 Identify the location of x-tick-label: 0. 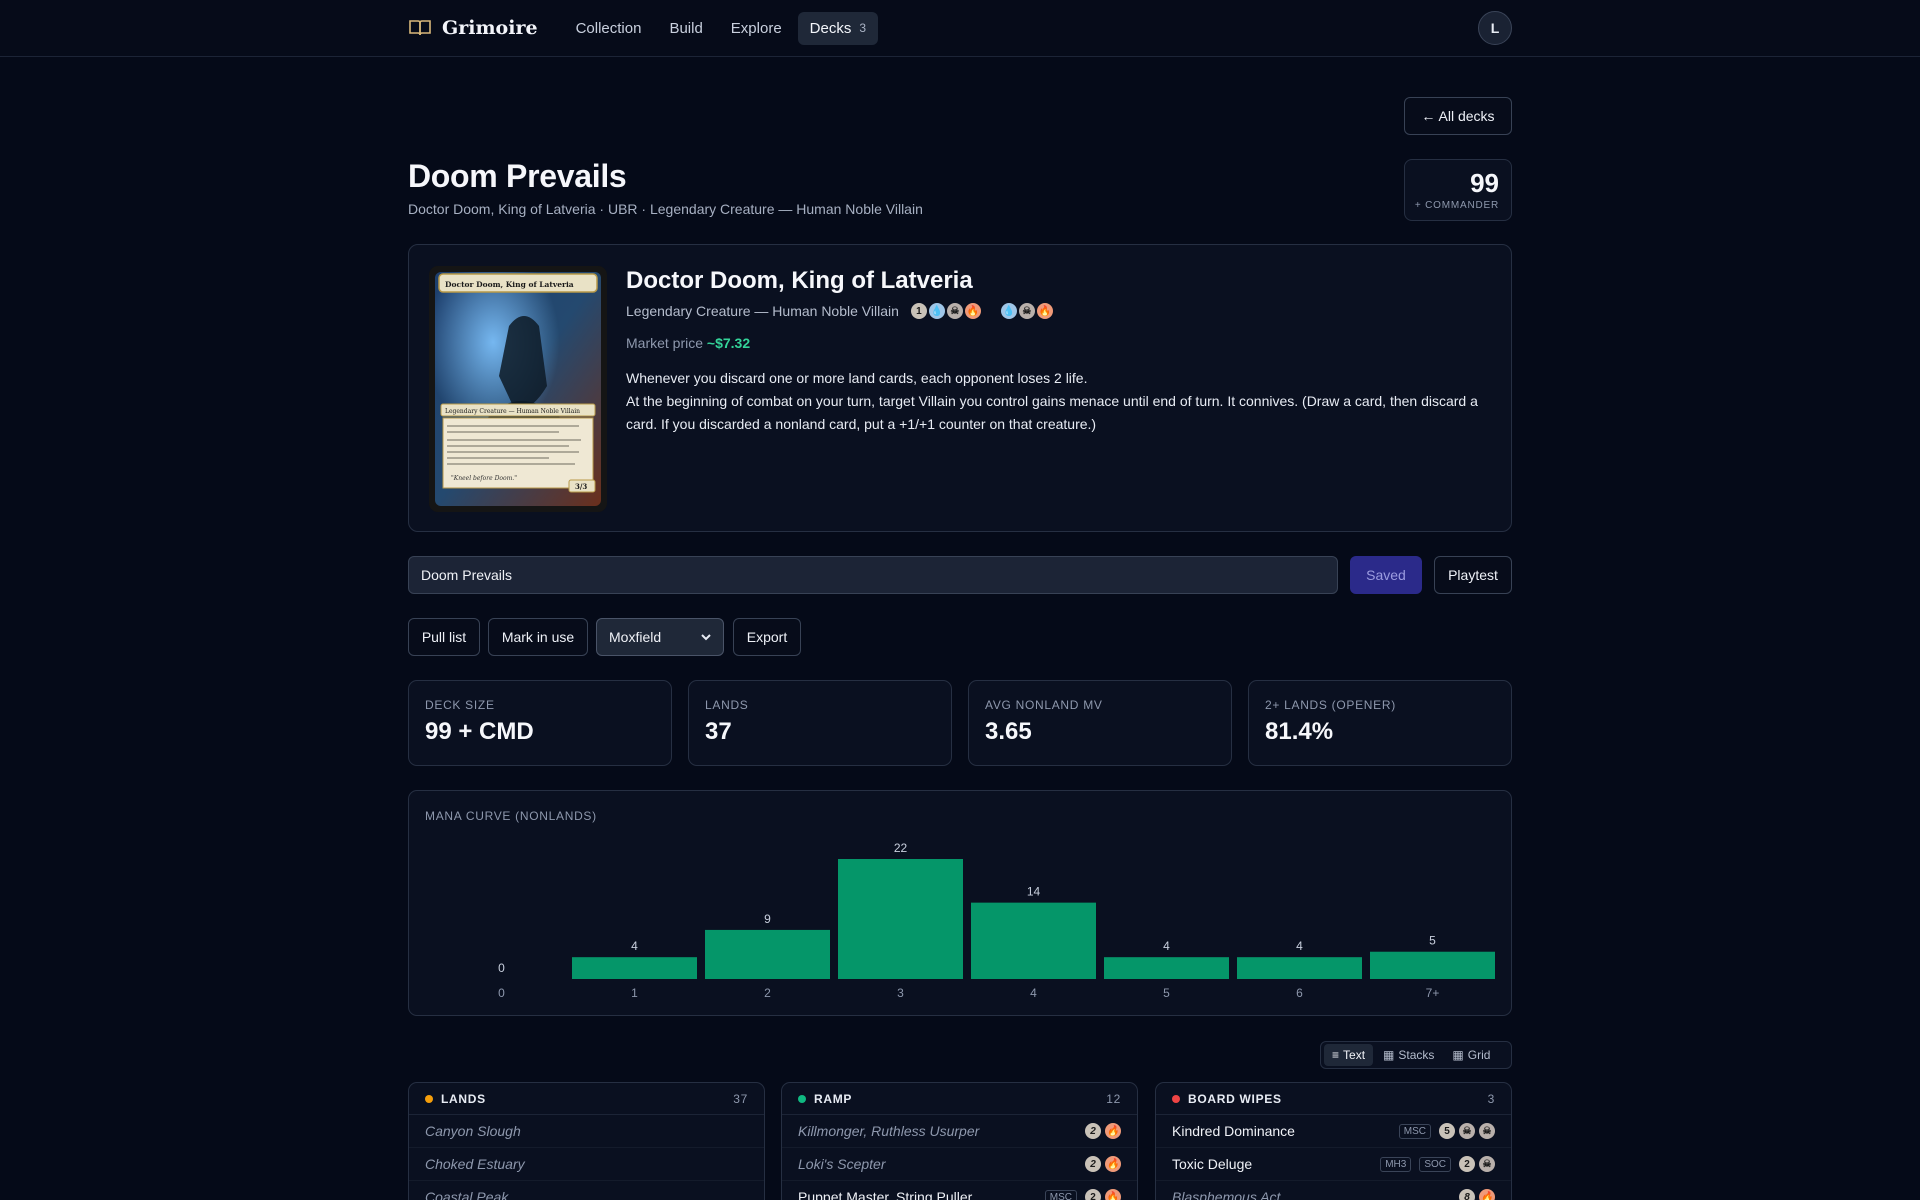
(501, 993).